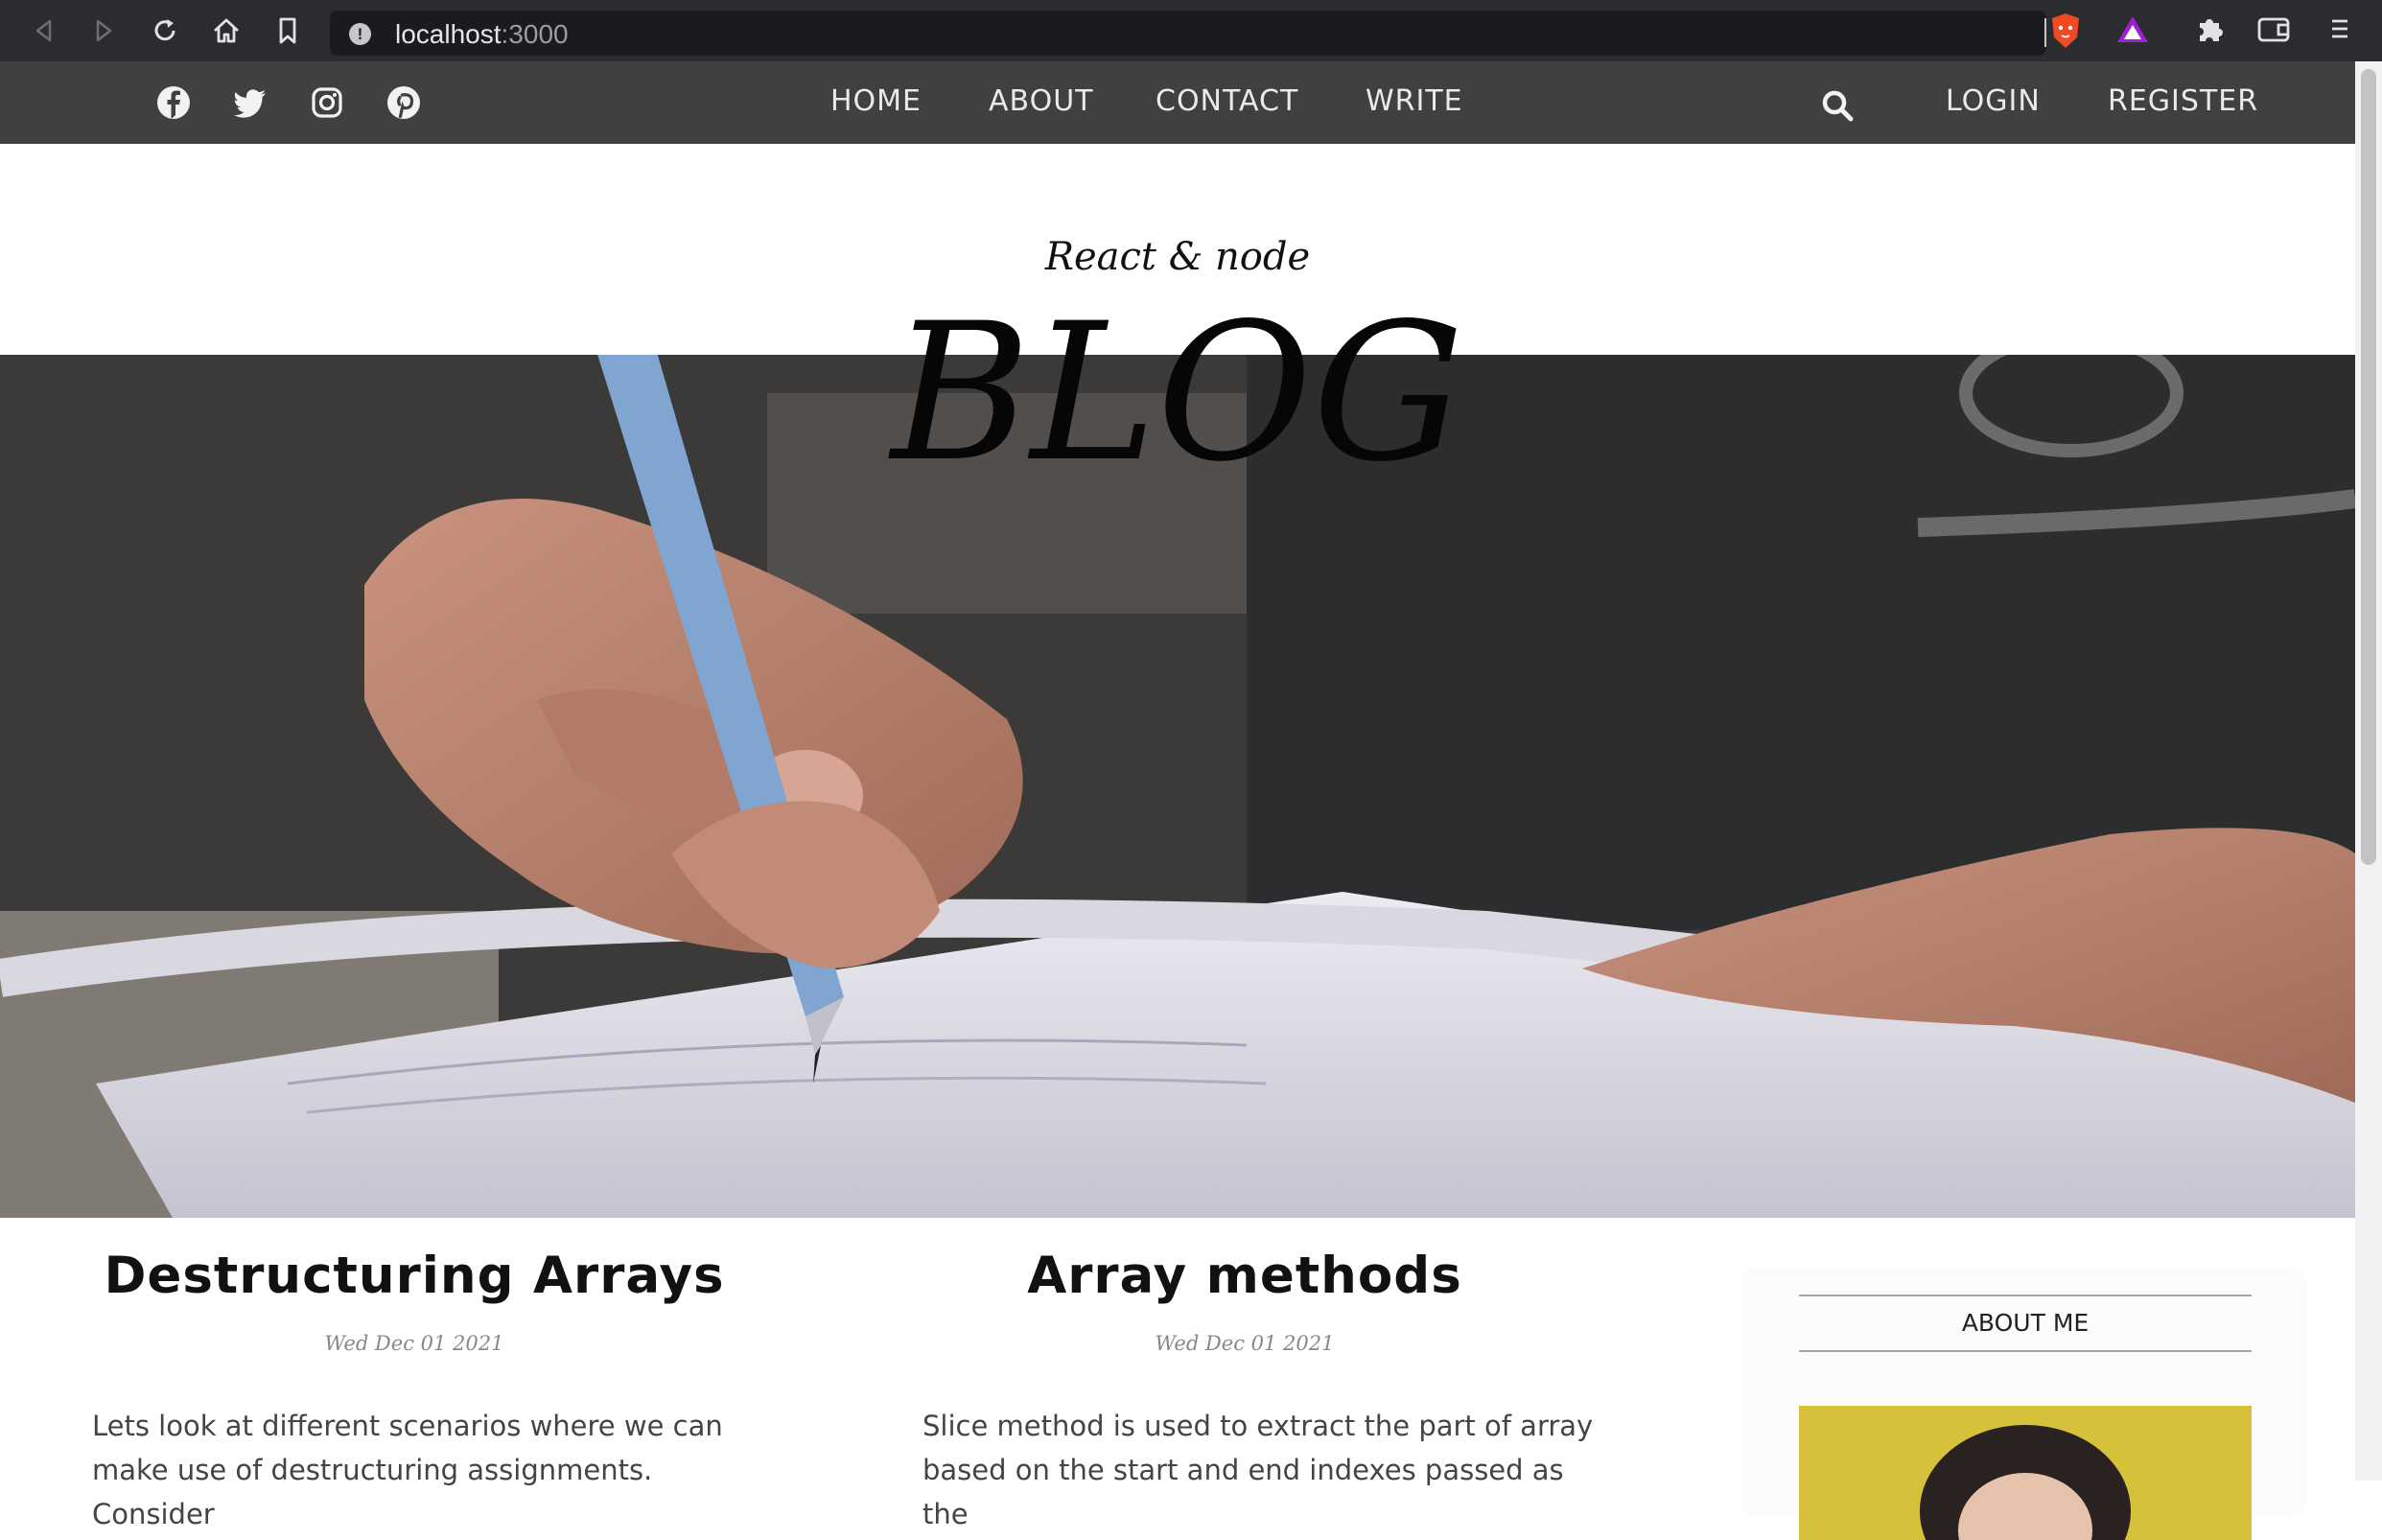 This screenshot has height=1540, width=2382. Describe the element at coordinates (226, 30) in the screenshot. I see `home-icon` at that location.